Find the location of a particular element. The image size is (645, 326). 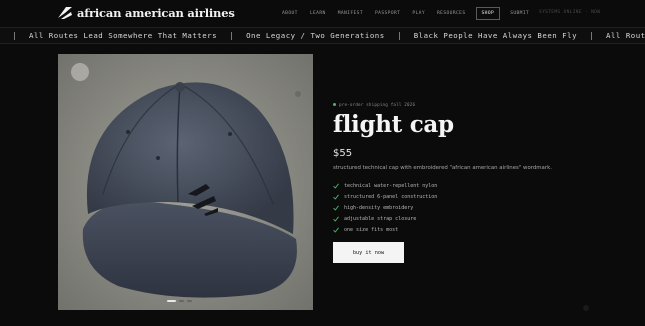

ticker-item: Black People Have Always Been Fly is located at coordinates (495, 35).